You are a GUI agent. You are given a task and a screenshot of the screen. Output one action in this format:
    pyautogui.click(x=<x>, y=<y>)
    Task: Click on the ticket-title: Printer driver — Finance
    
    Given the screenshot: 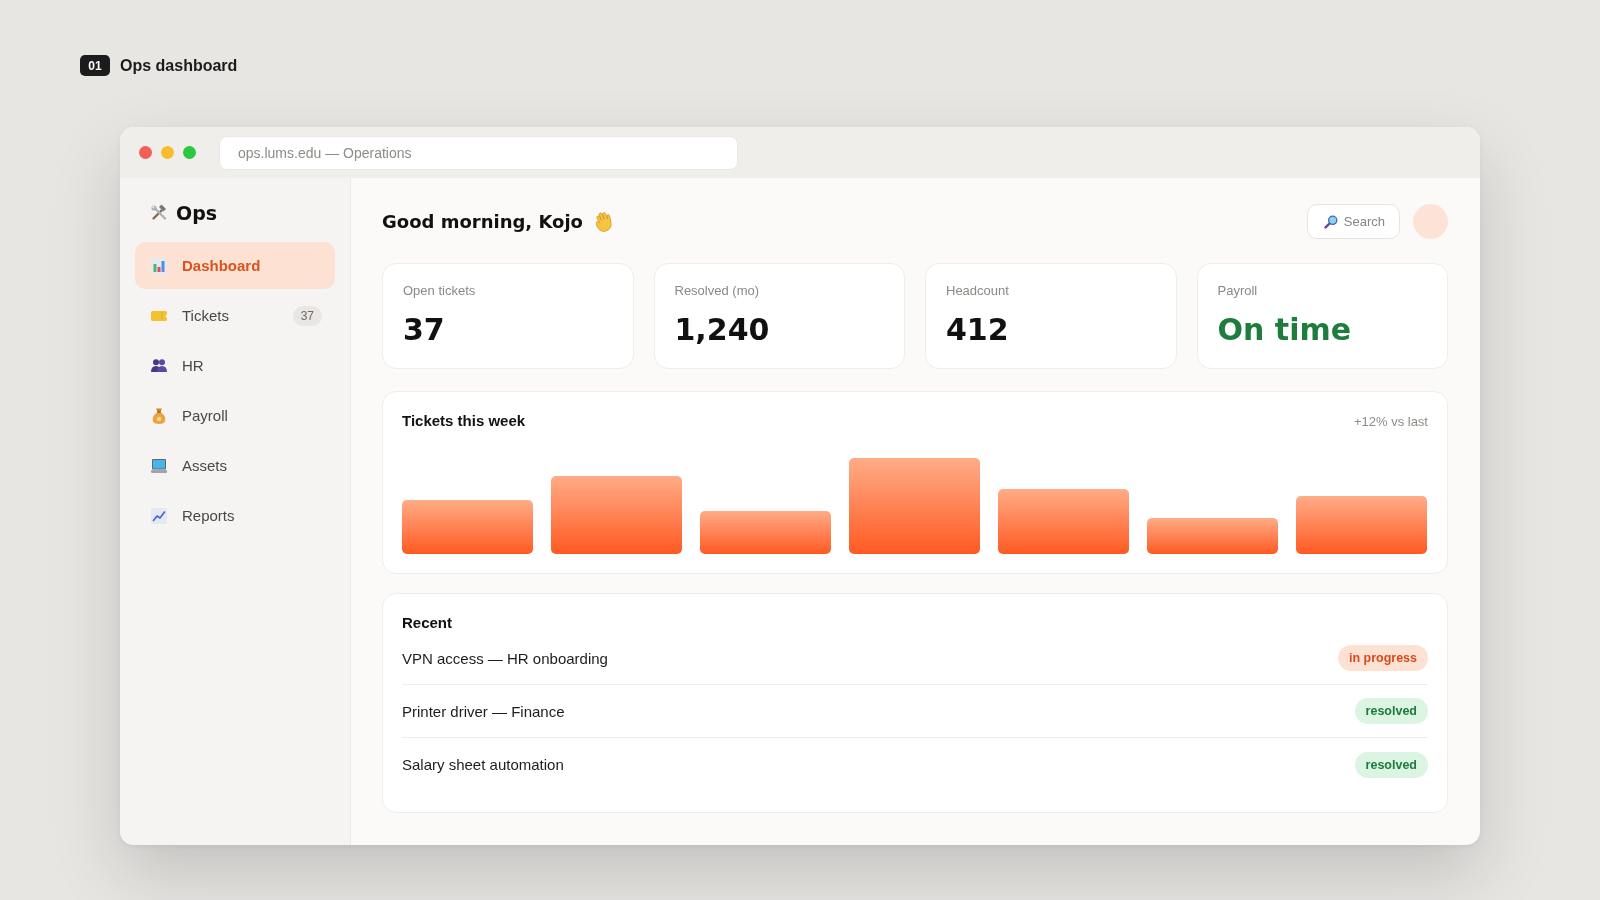 What is the action you would take?
    pyautogui.click(x=483, y=711)
    